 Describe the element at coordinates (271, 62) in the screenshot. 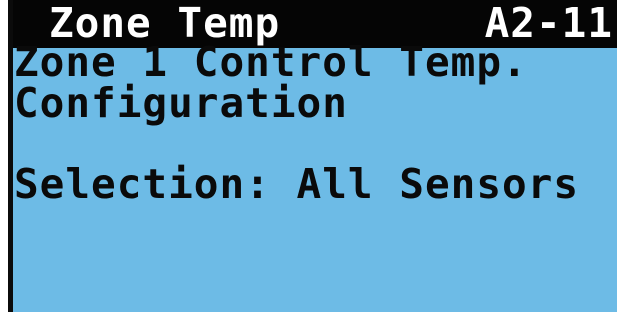

I see `description-line-1: Zone 1 Control Temp.` at that location.